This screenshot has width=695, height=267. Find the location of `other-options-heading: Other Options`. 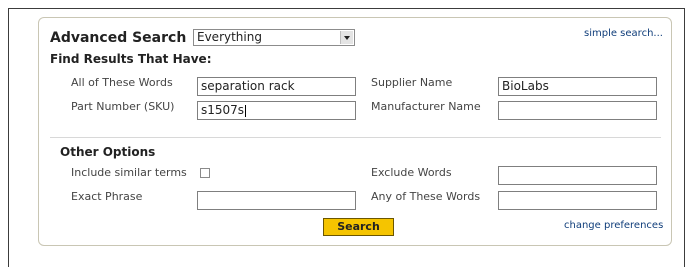

other-options-heading: Other Options is located at coordinates (108, 152).